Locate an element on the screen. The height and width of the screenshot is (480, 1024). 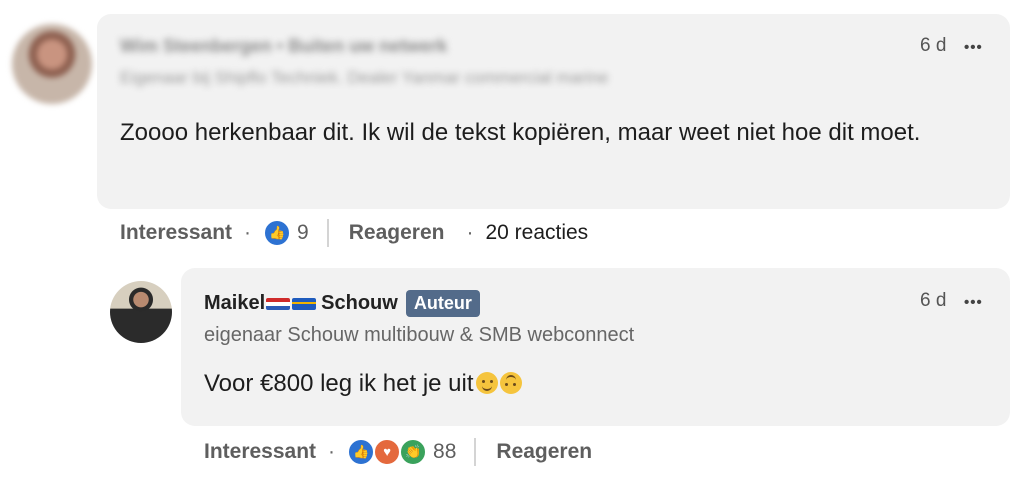
wink-emoji-icon is located at coordinates (486, 383).